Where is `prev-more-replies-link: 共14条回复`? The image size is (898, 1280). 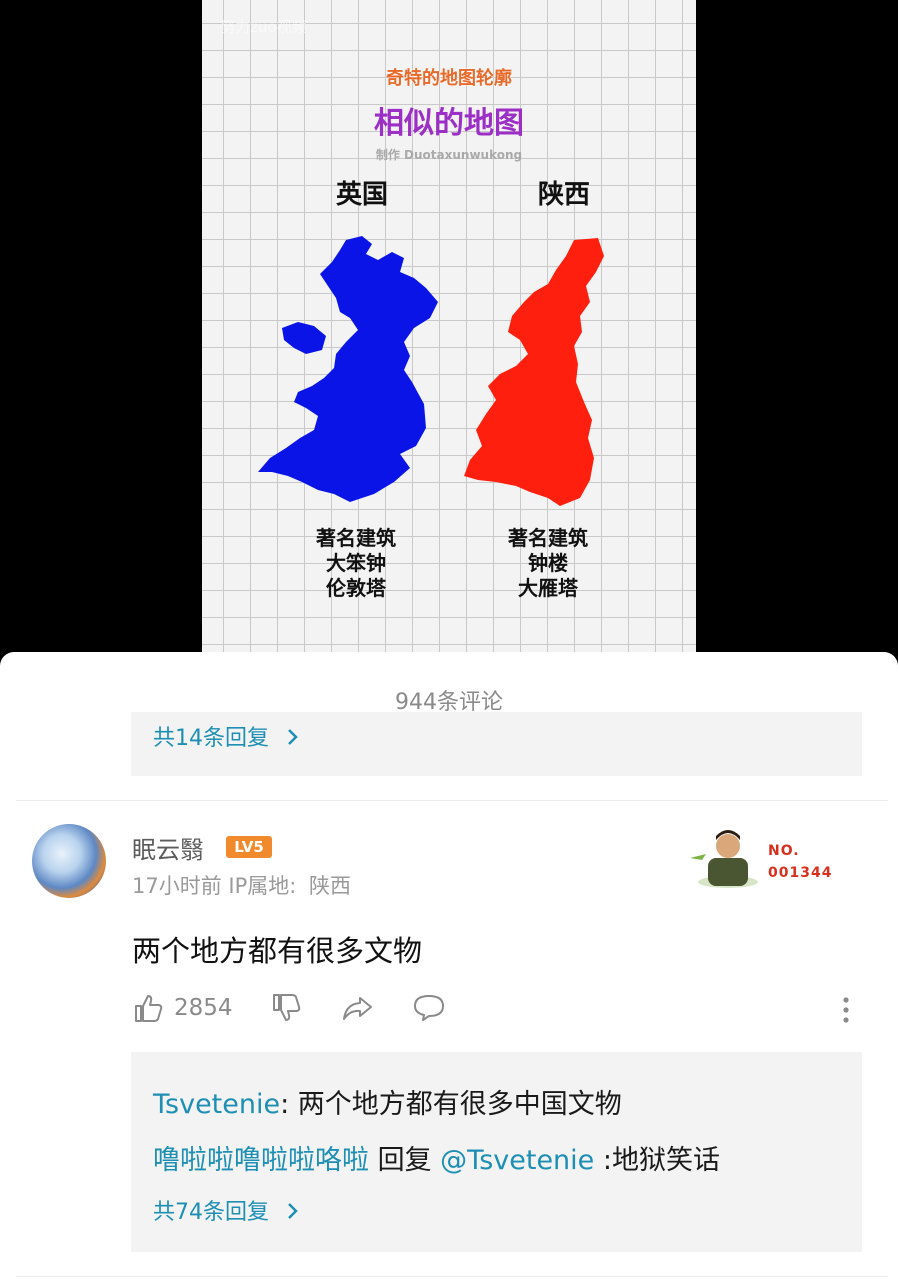
prev-more-replies-link: 共14条回复 is located at coordinates (226, 736).